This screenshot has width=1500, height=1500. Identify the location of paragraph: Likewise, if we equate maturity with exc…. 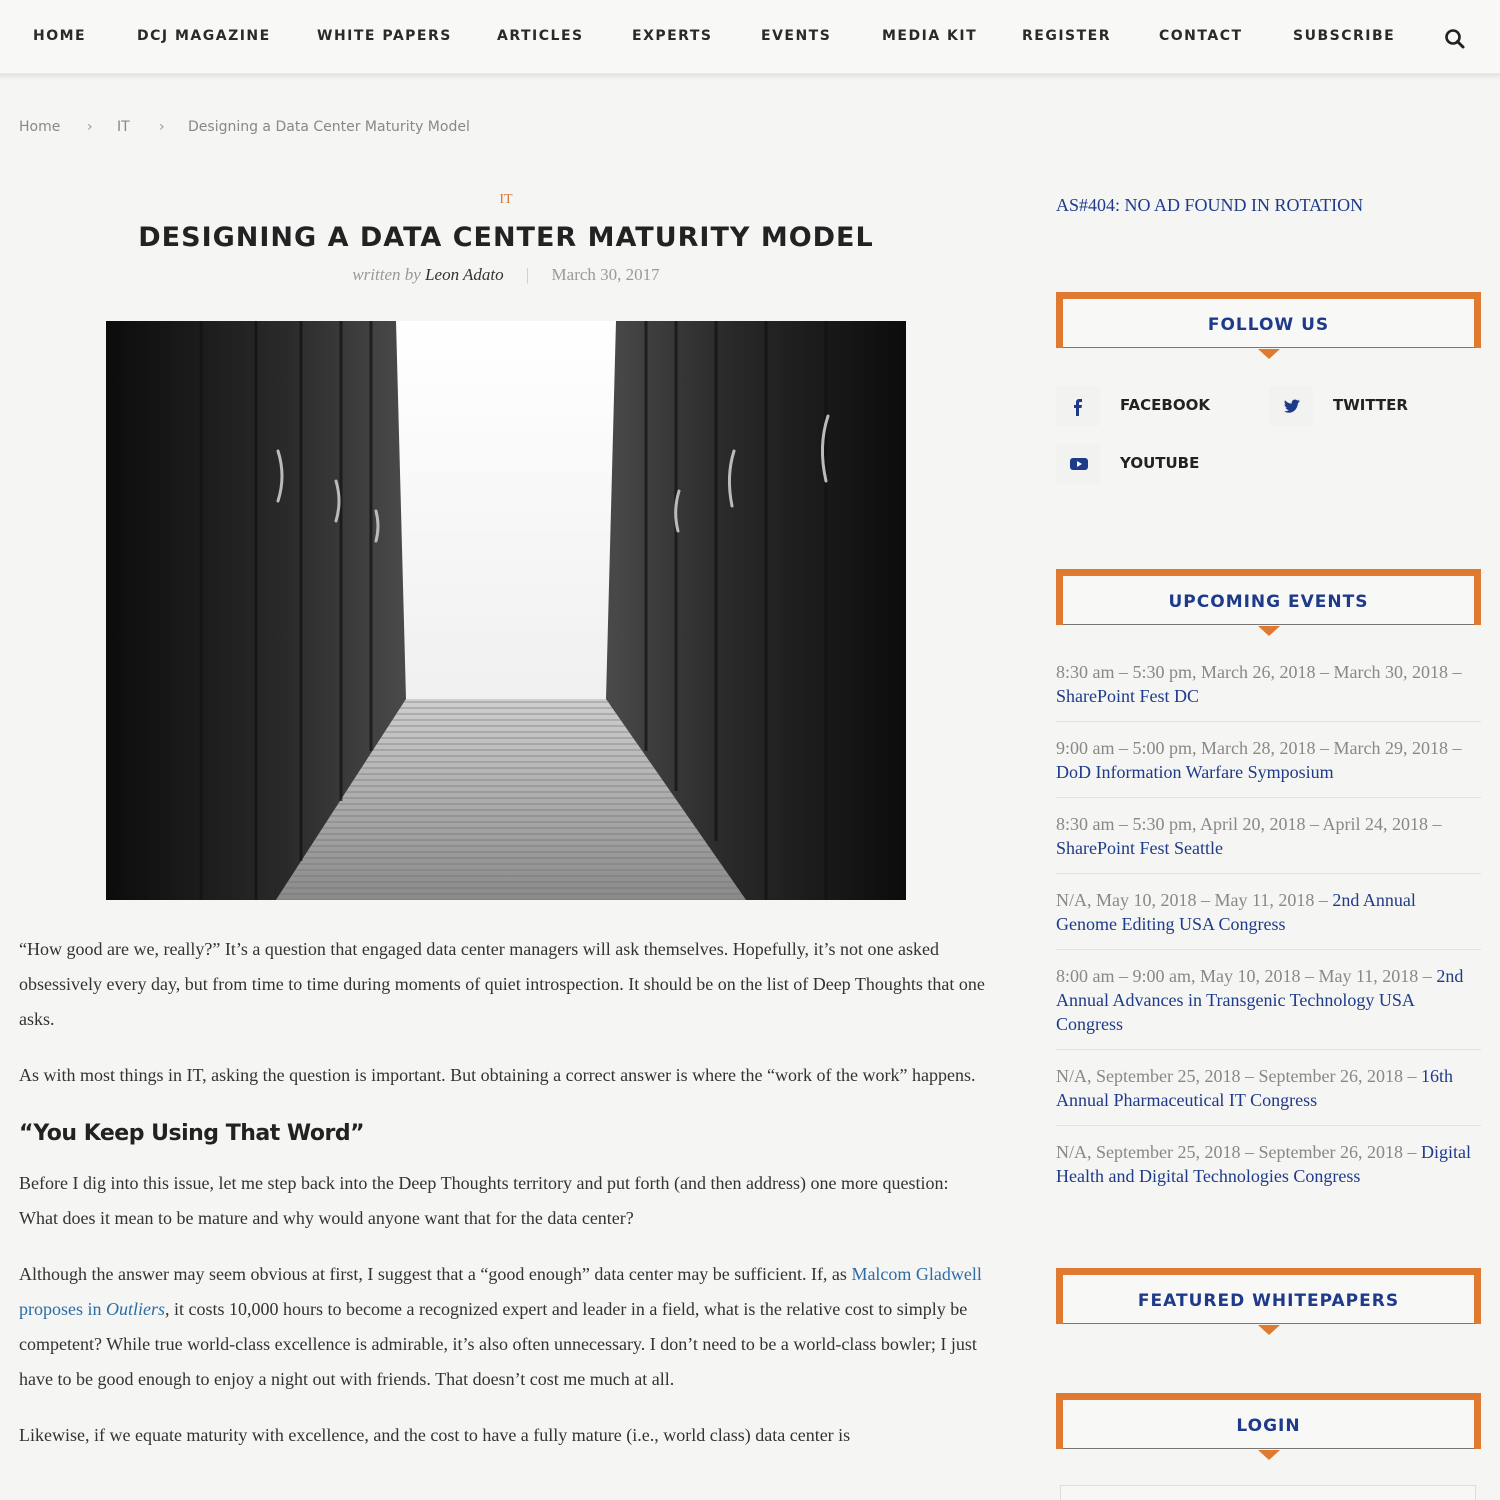
(435, 1435).